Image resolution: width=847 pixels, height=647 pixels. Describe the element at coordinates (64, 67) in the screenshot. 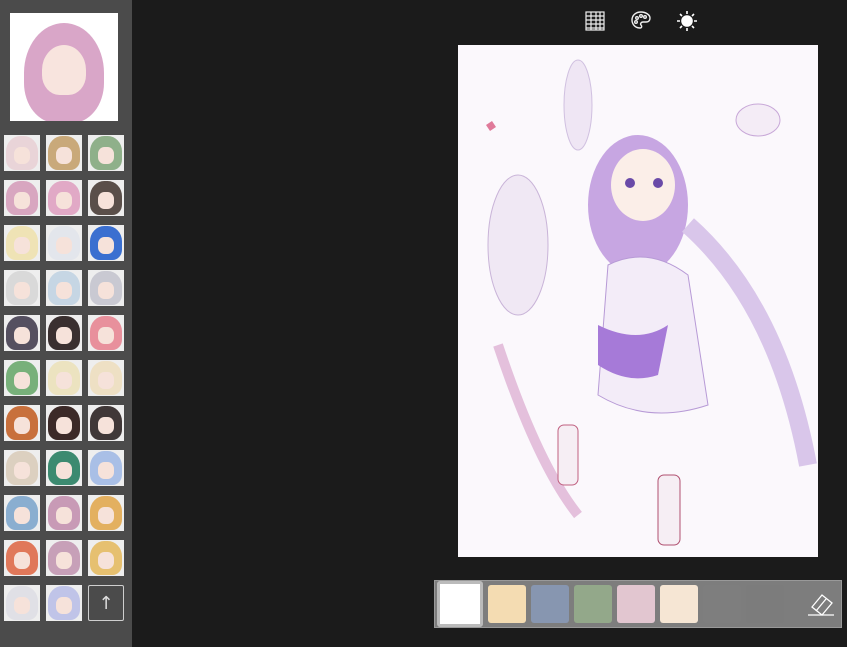

I see `selected-reference-preview` at that location.